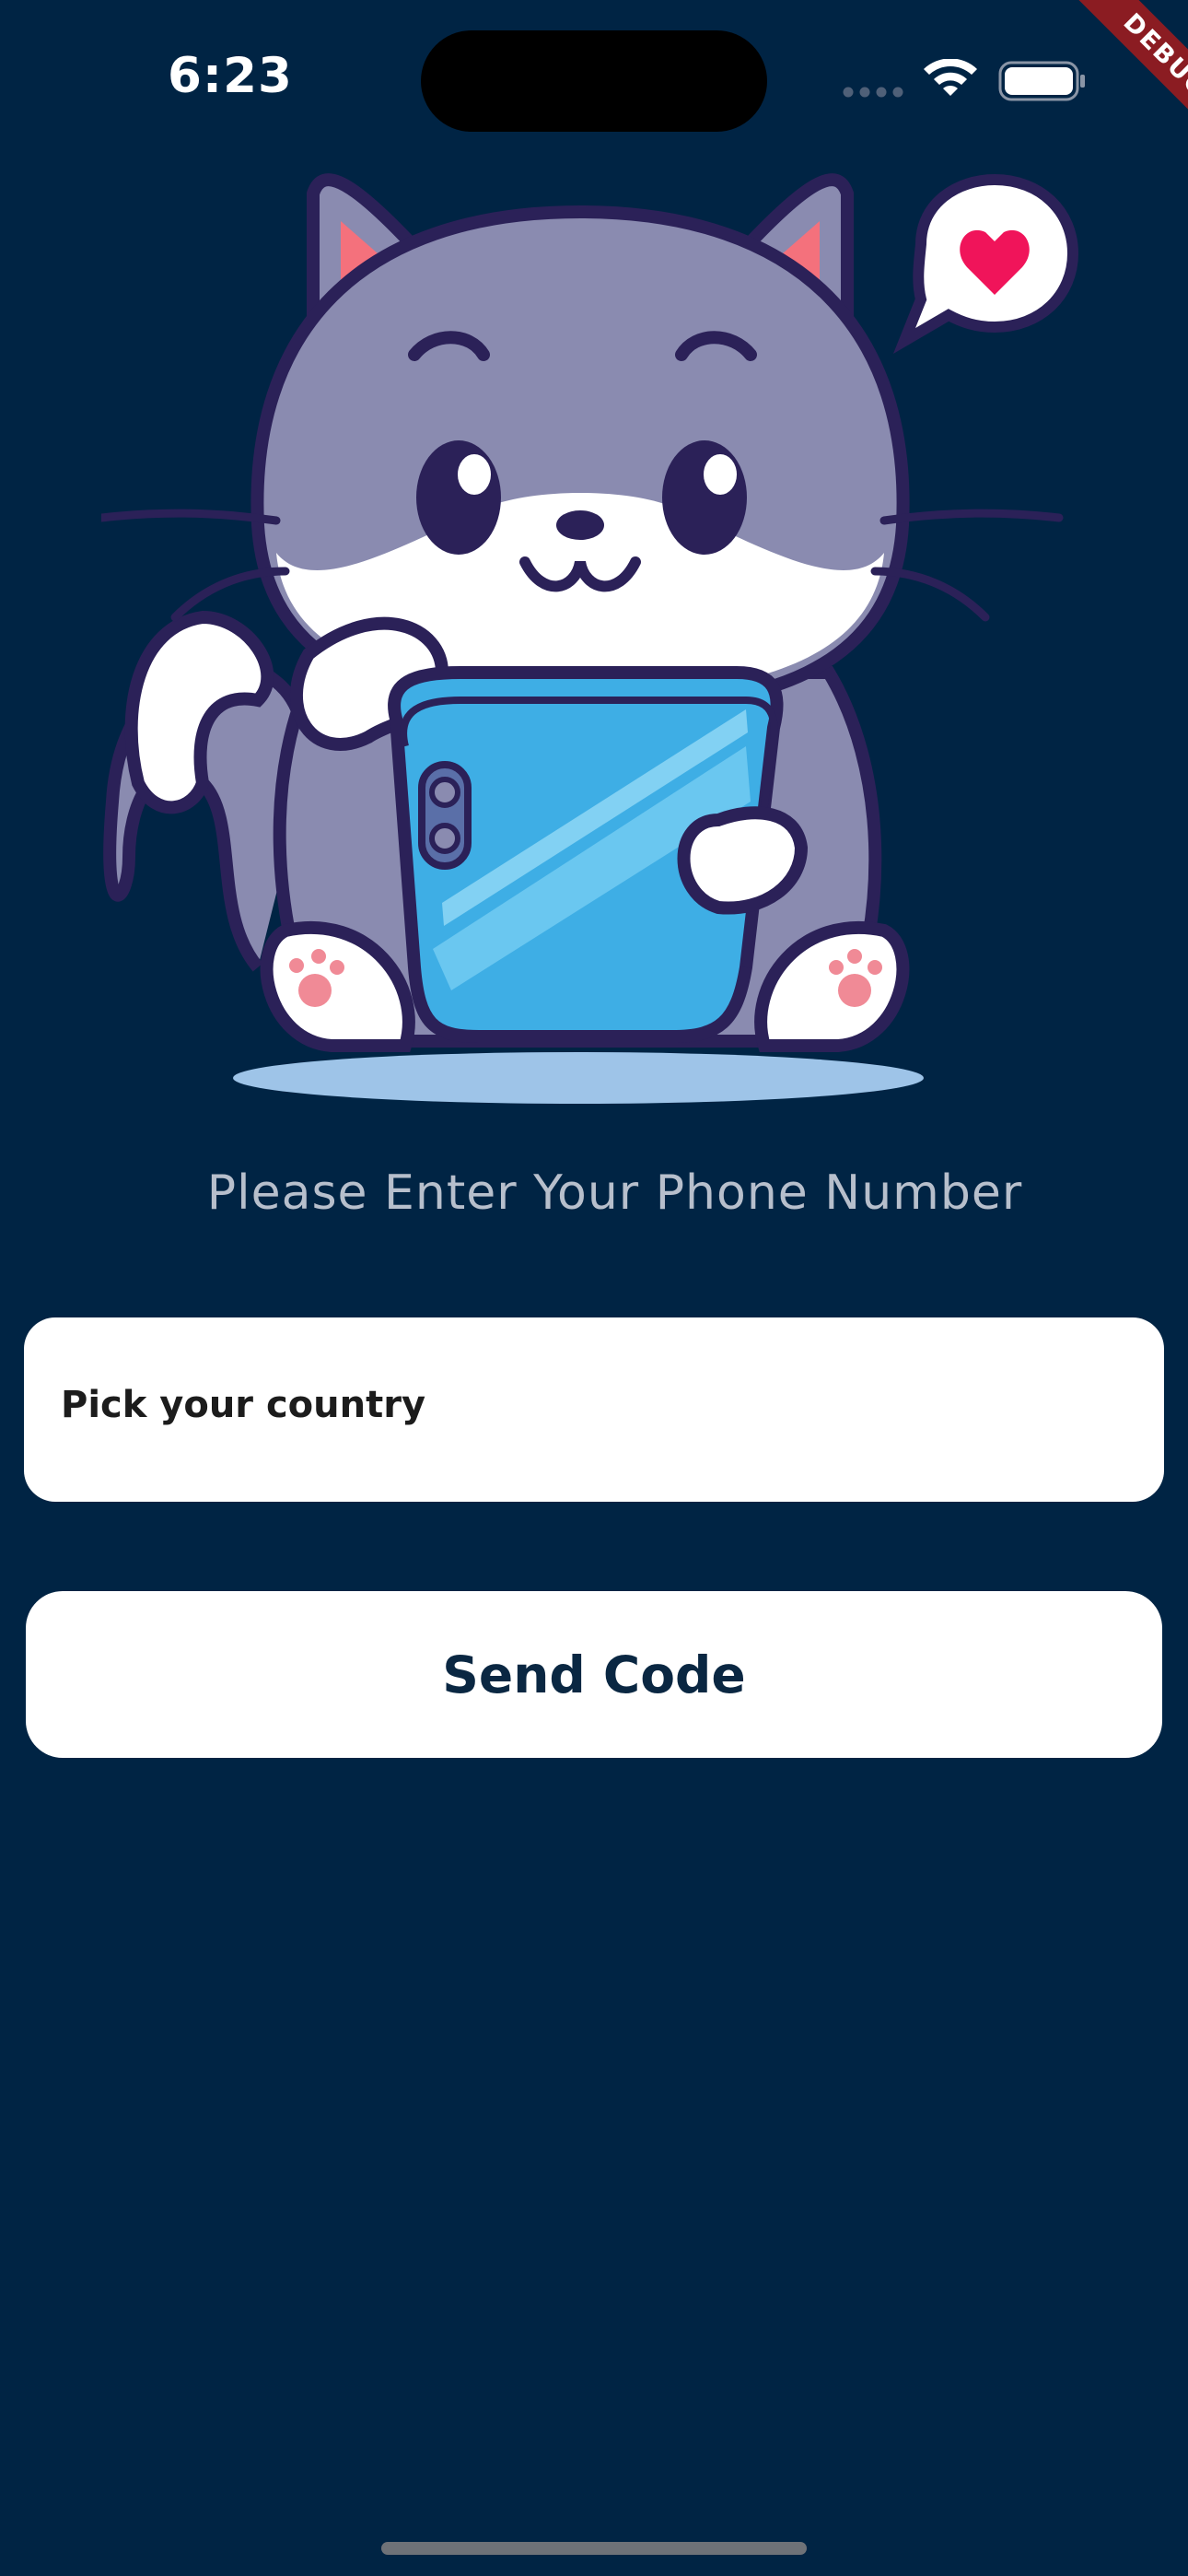  What do you see at coordinates (951, 77) in the screenshot?
I see `wifi-icon` at bounding box center [951, 77].